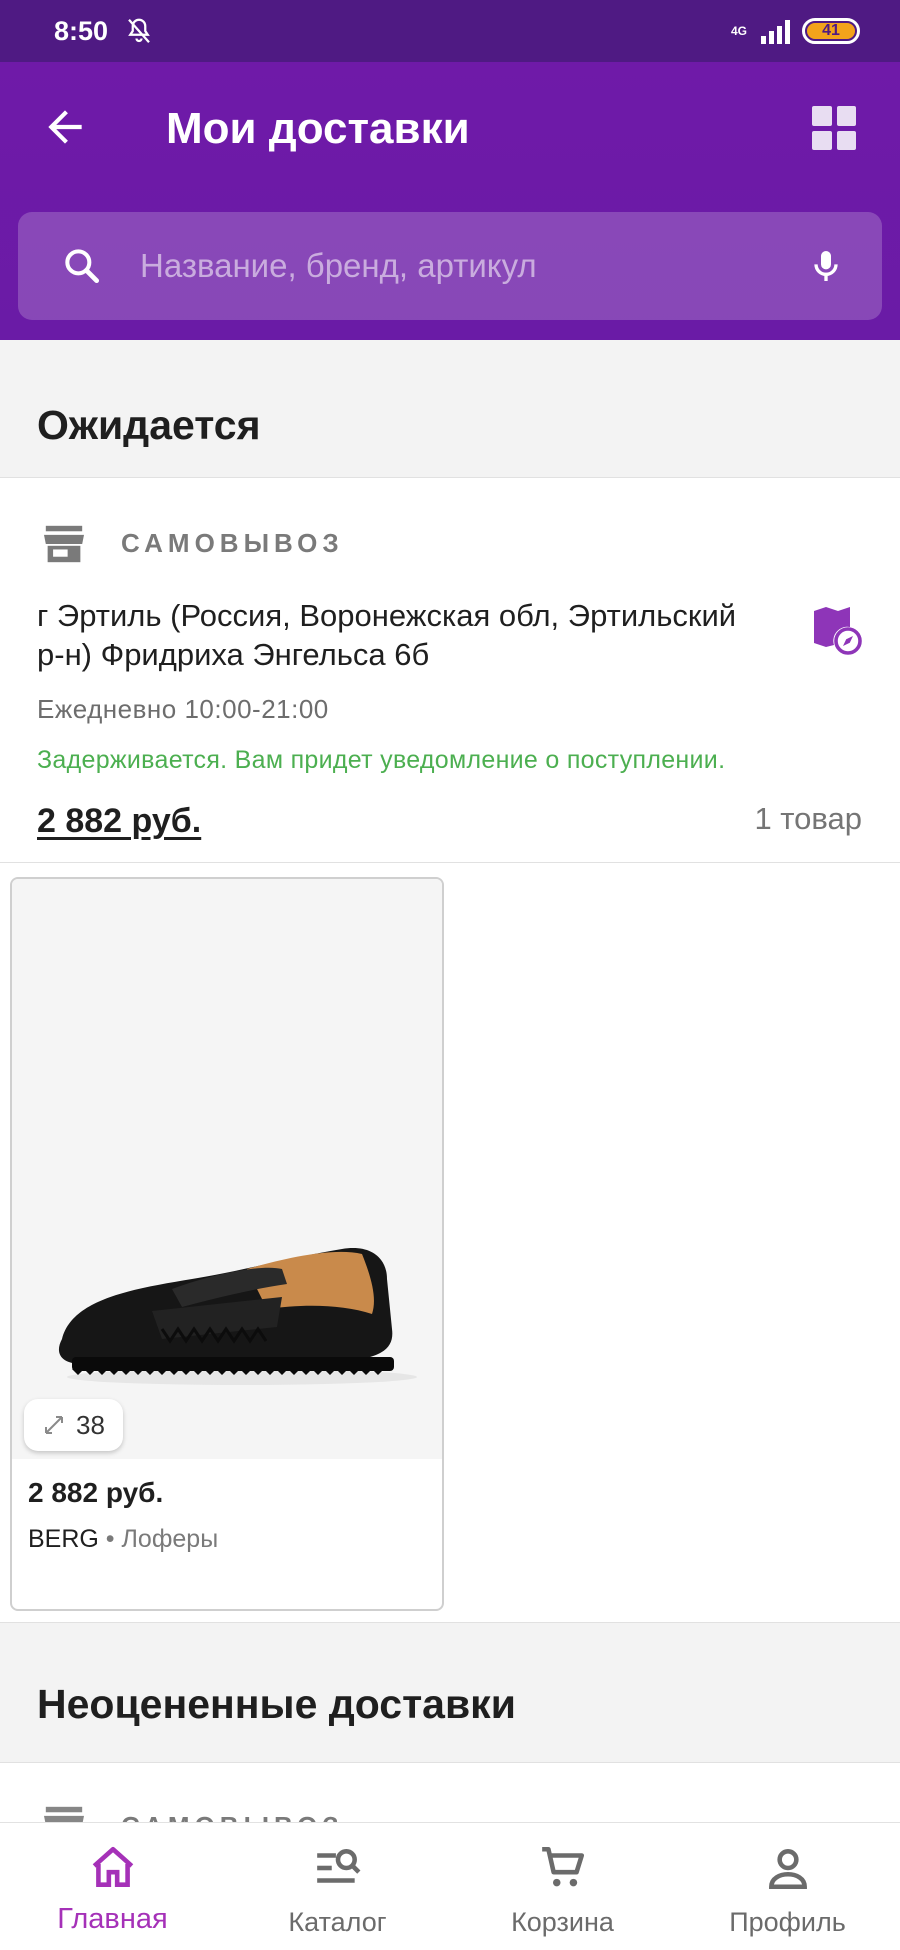 The width and height of the screenshot is (900, 1950). Describe the element at coordinates (73, 1425) in the screenshot. I see `size-badge: 38` at that location.